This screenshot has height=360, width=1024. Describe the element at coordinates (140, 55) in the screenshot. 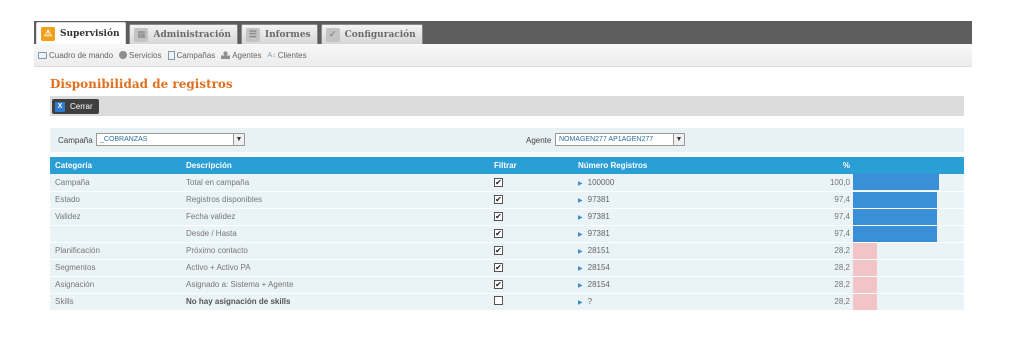

I see `subnav-servicios: Servicios` at that location.